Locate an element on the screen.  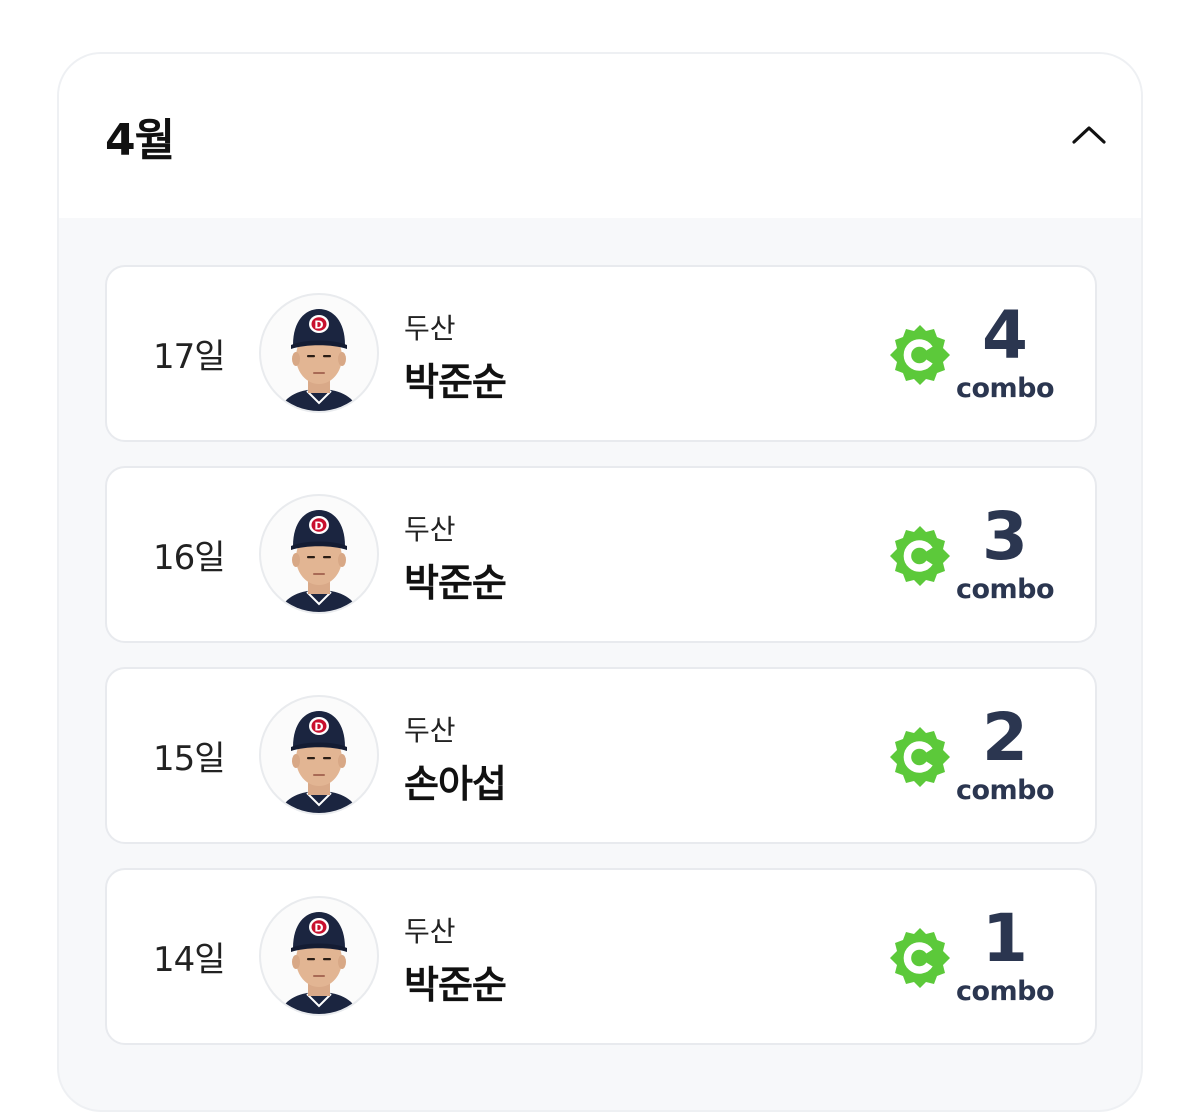
collapse-button is located at coordinates (1089, 134).